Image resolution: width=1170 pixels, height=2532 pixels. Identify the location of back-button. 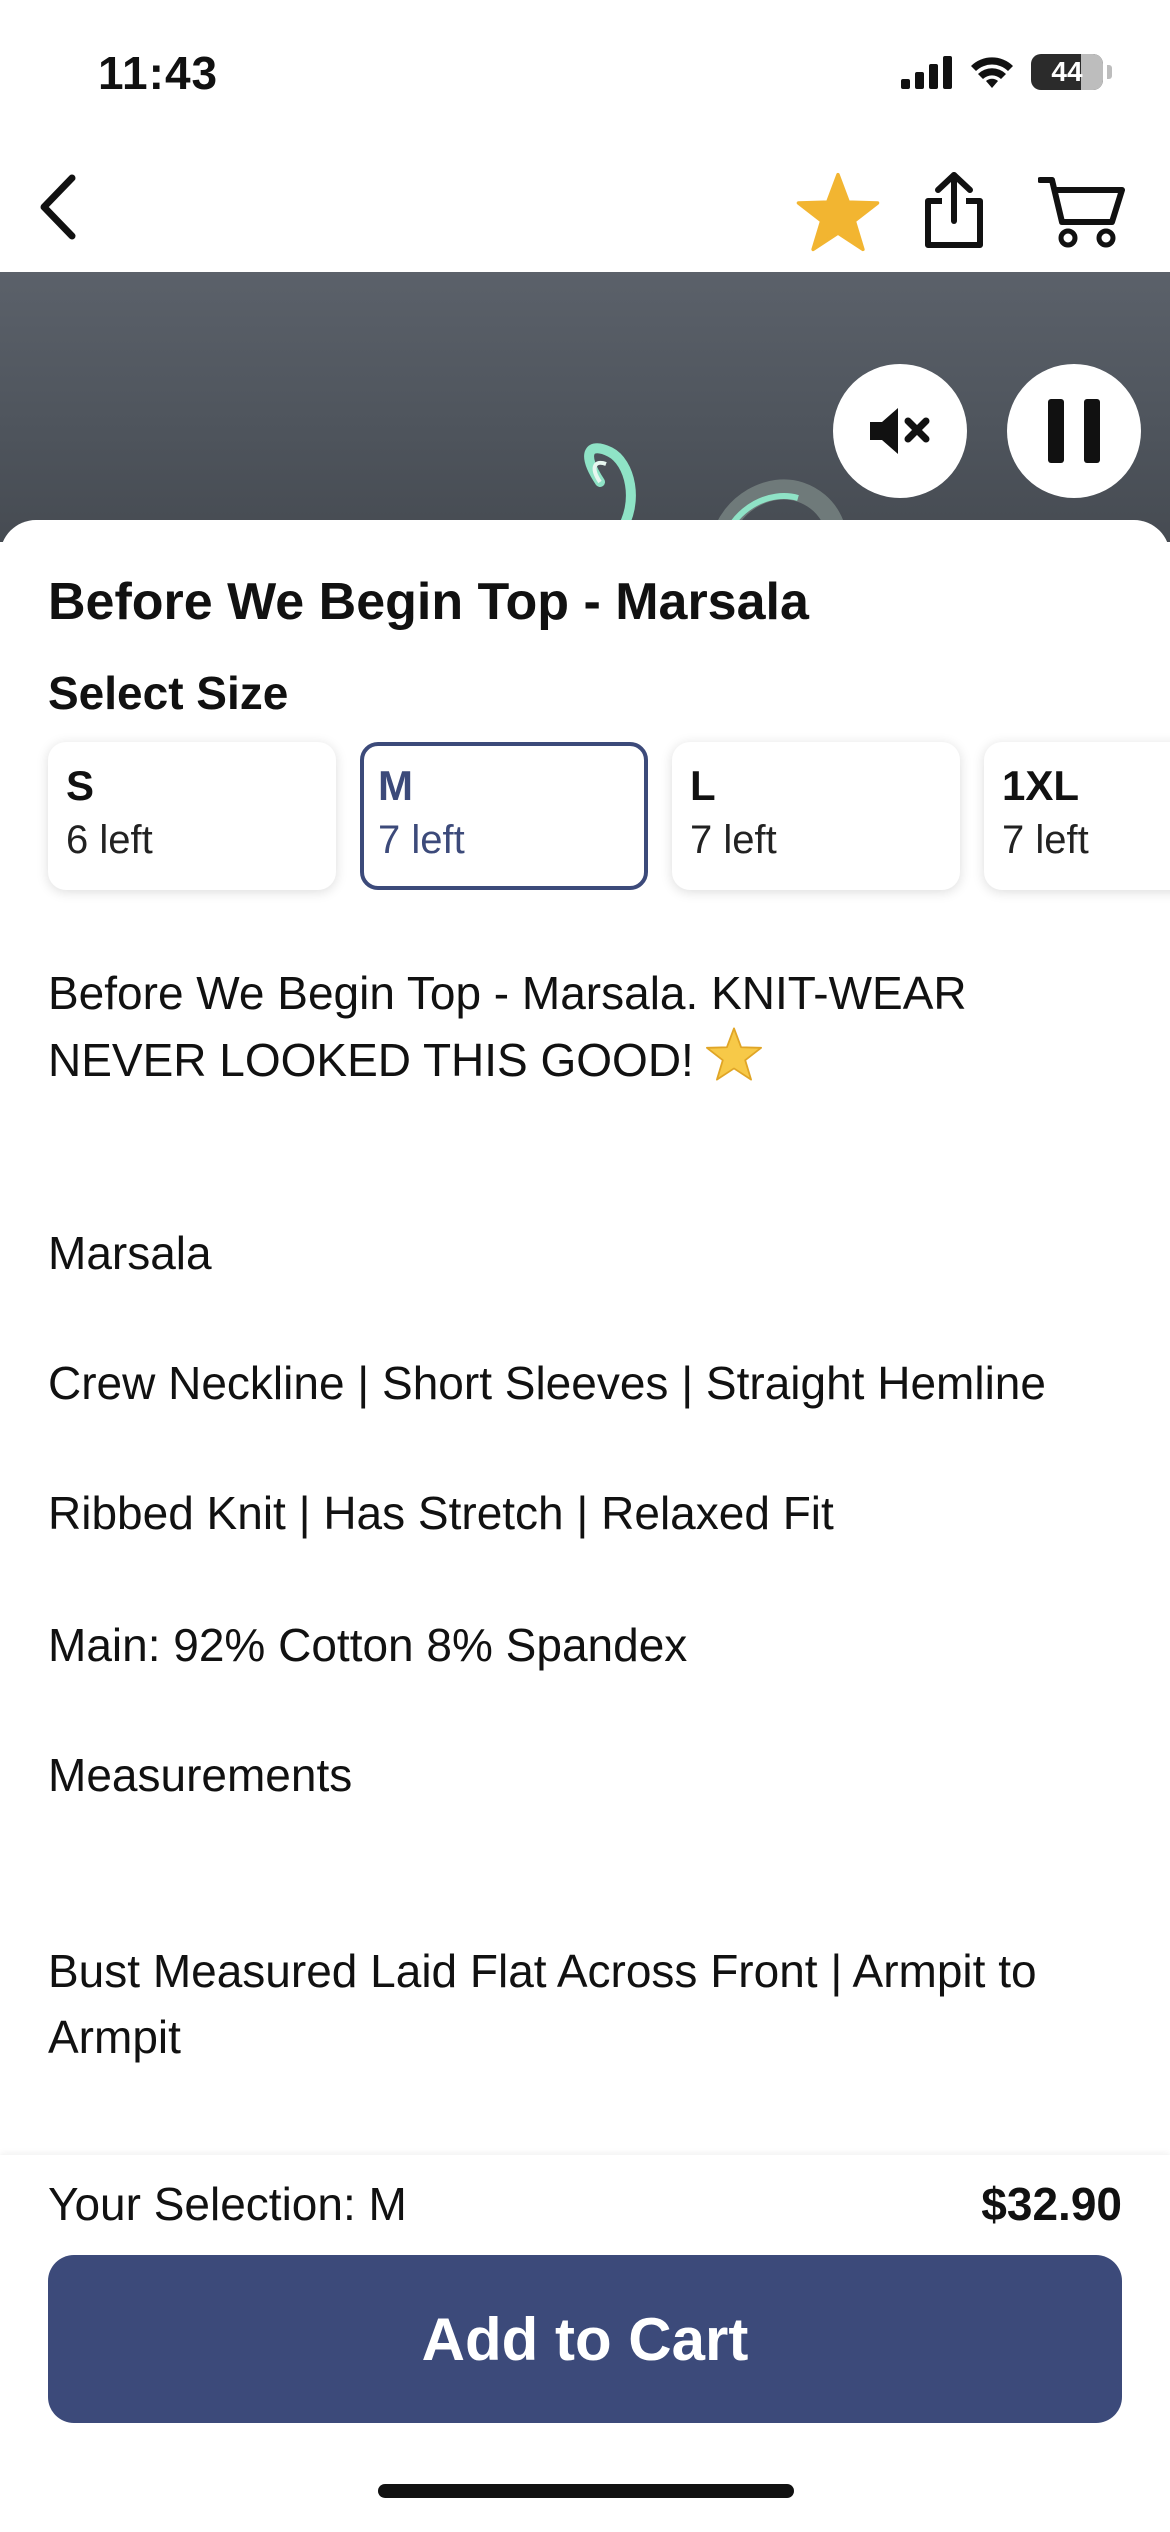
(58, 207).